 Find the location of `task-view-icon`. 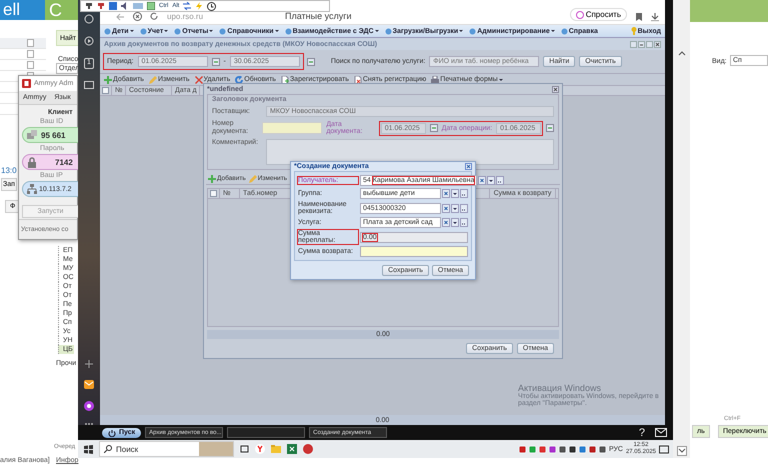

task-view-icon is located at coordinates (244, 449).